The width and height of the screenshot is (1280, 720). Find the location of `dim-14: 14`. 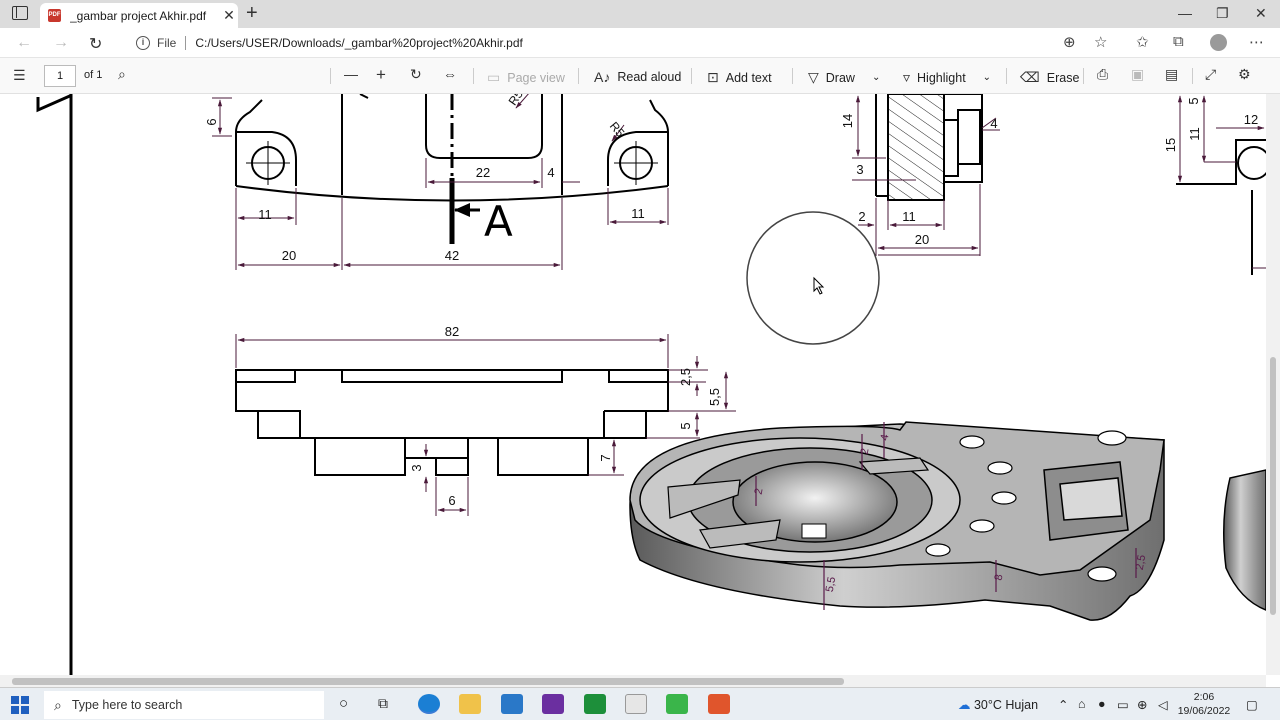

dim-14: 14 is located at coordinates (847, 121).